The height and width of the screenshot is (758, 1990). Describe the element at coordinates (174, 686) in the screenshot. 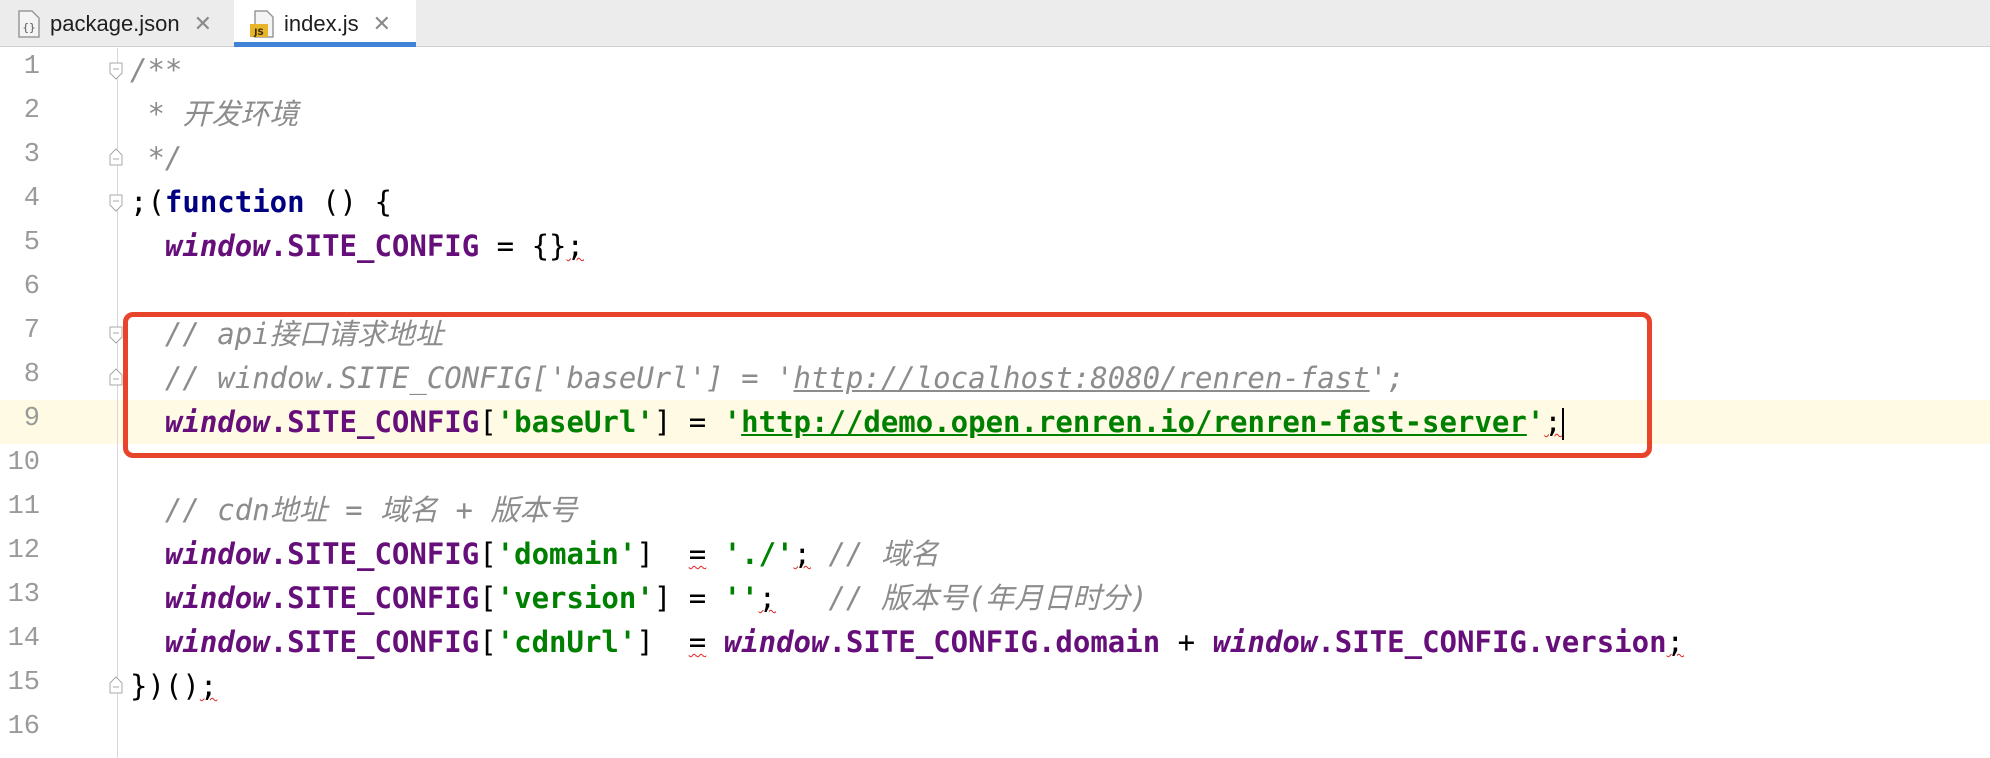

I see `code-line-15: })();` at that location.